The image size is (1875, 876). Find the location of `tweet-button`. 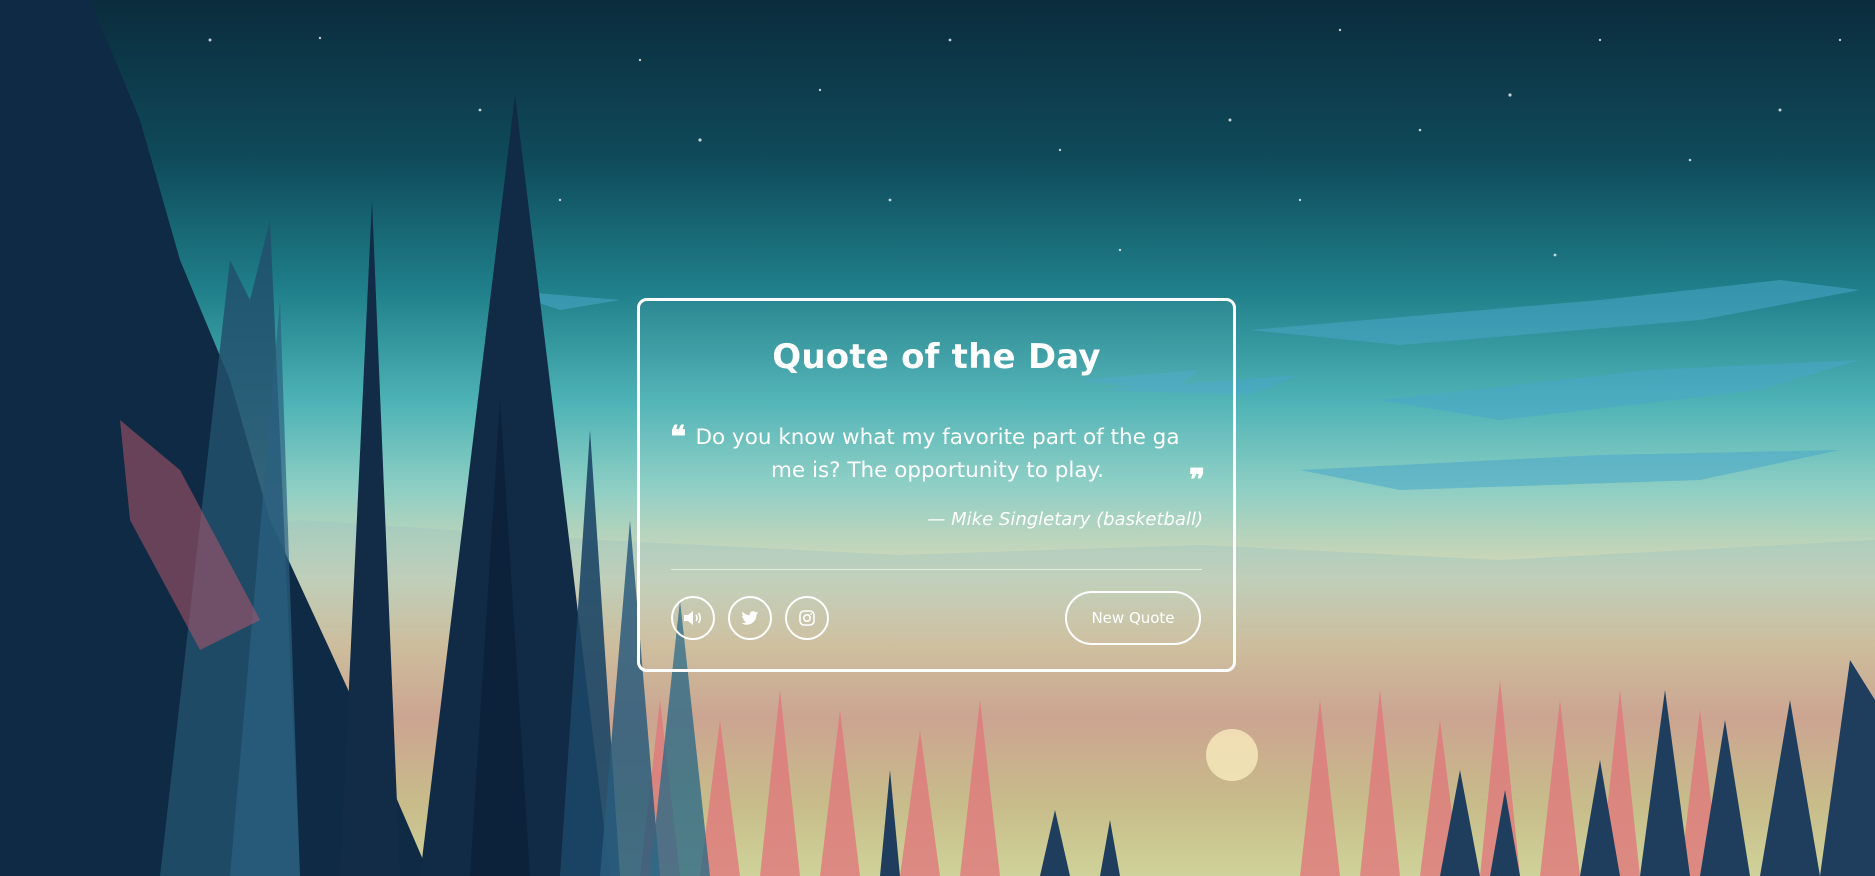

tweet-button is located at coordinates (750, 618).